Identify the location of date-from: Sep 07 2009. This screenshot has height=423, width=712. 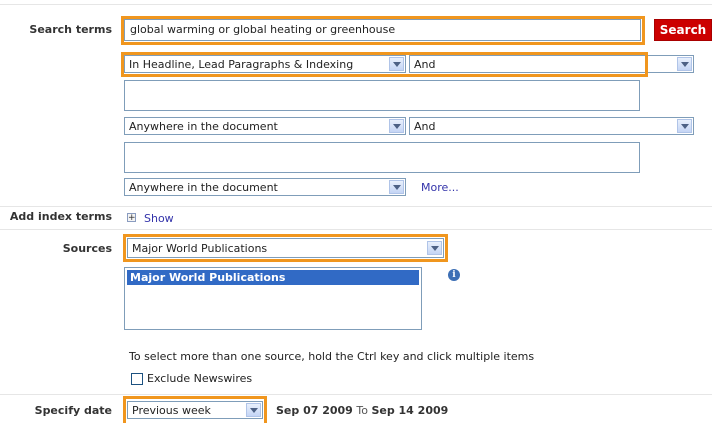
(314, 410).